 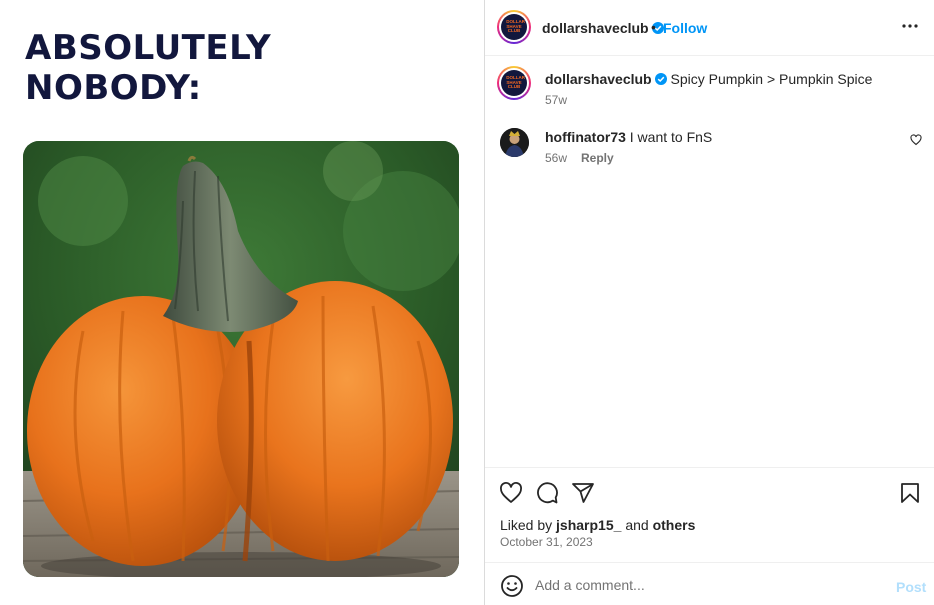 I want to click on follow-button: Follow, so click(x=685, y=28).